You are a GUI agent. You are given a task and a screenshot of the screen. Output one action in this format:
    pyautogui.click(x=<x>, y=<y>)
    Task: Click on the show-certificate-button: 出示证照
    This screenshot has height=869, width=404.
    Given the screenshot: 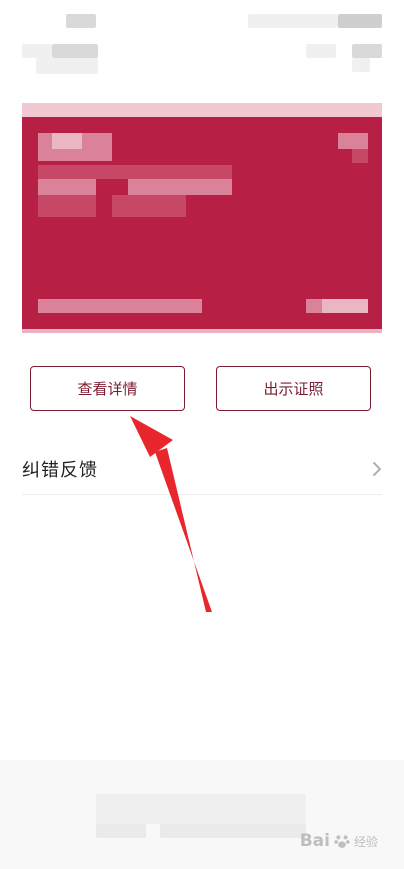 What is the action you would take?
    pyautogui.click(x=293, y=388)
    